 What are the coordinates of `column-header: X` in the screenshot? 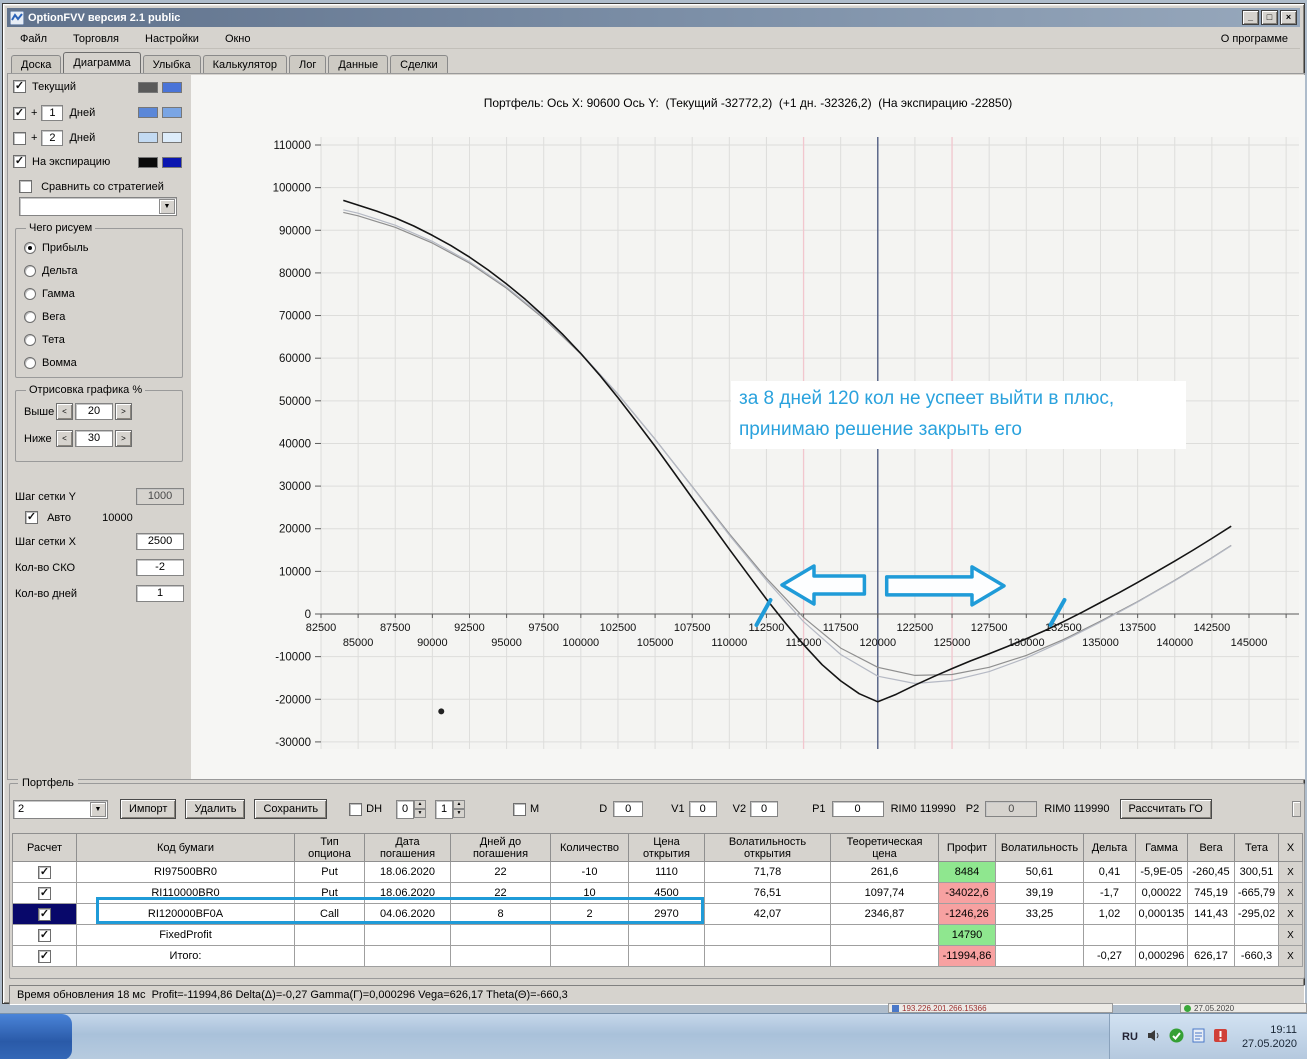 It's located at (1290, 847).